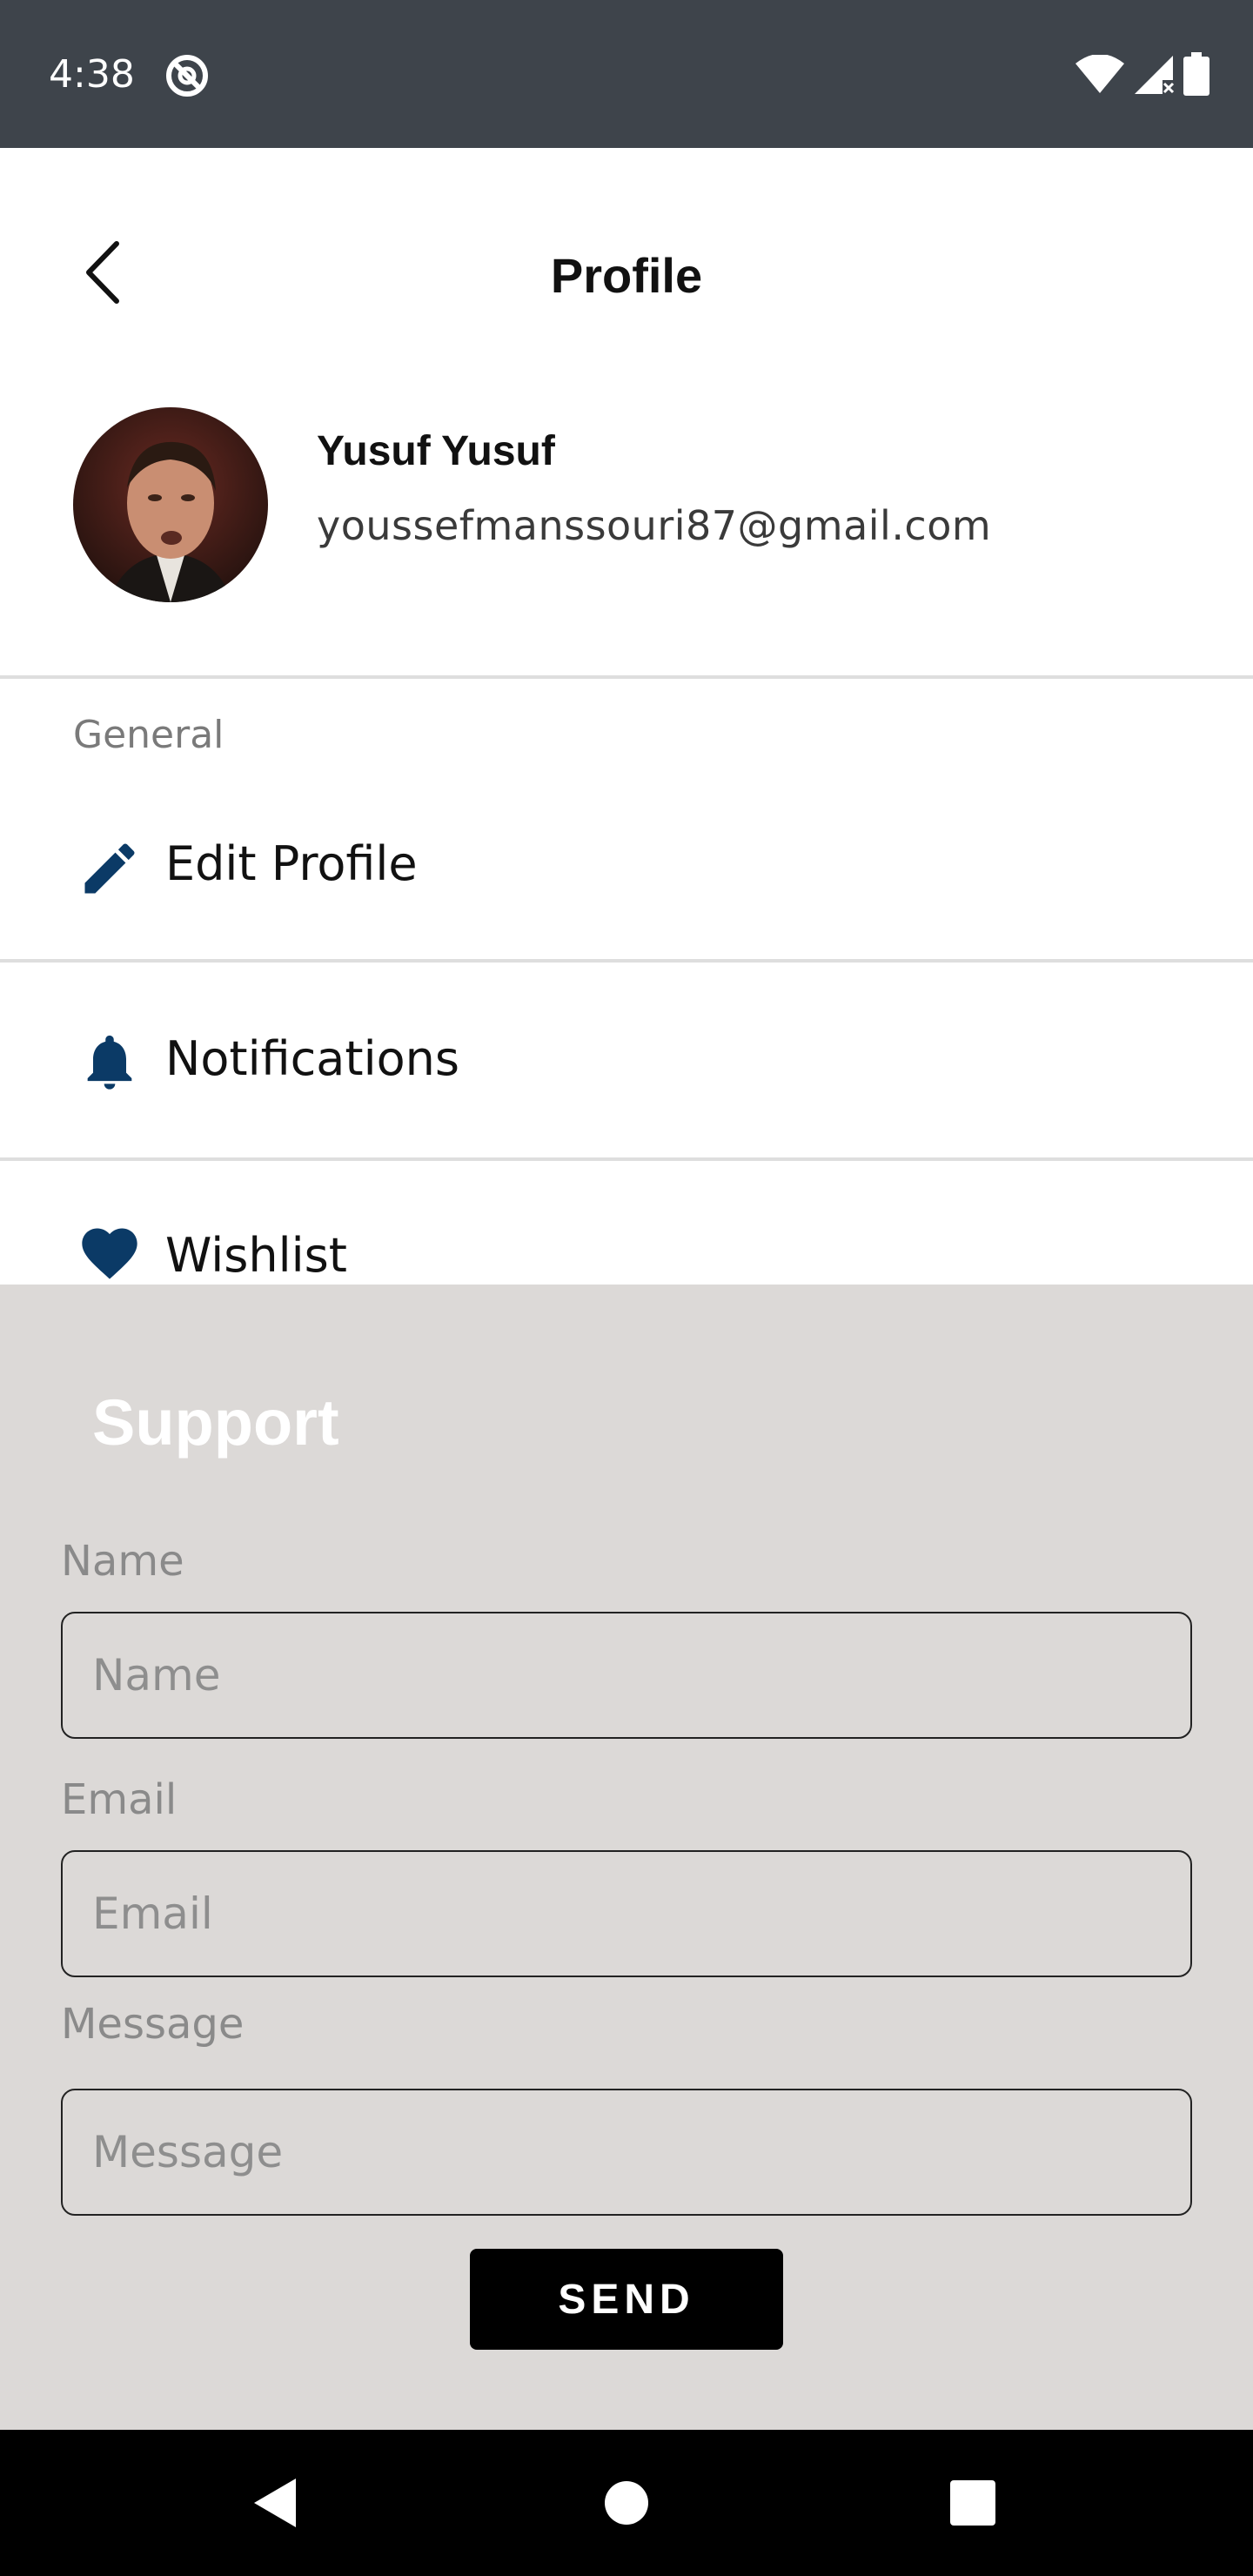 Image resolution: width=1253 pixels, height=2576 pixels. Describe the element at coordinates (626, 867) in the screenshot. I see `menu-item-edit-profile: Edit Profile` at that location.